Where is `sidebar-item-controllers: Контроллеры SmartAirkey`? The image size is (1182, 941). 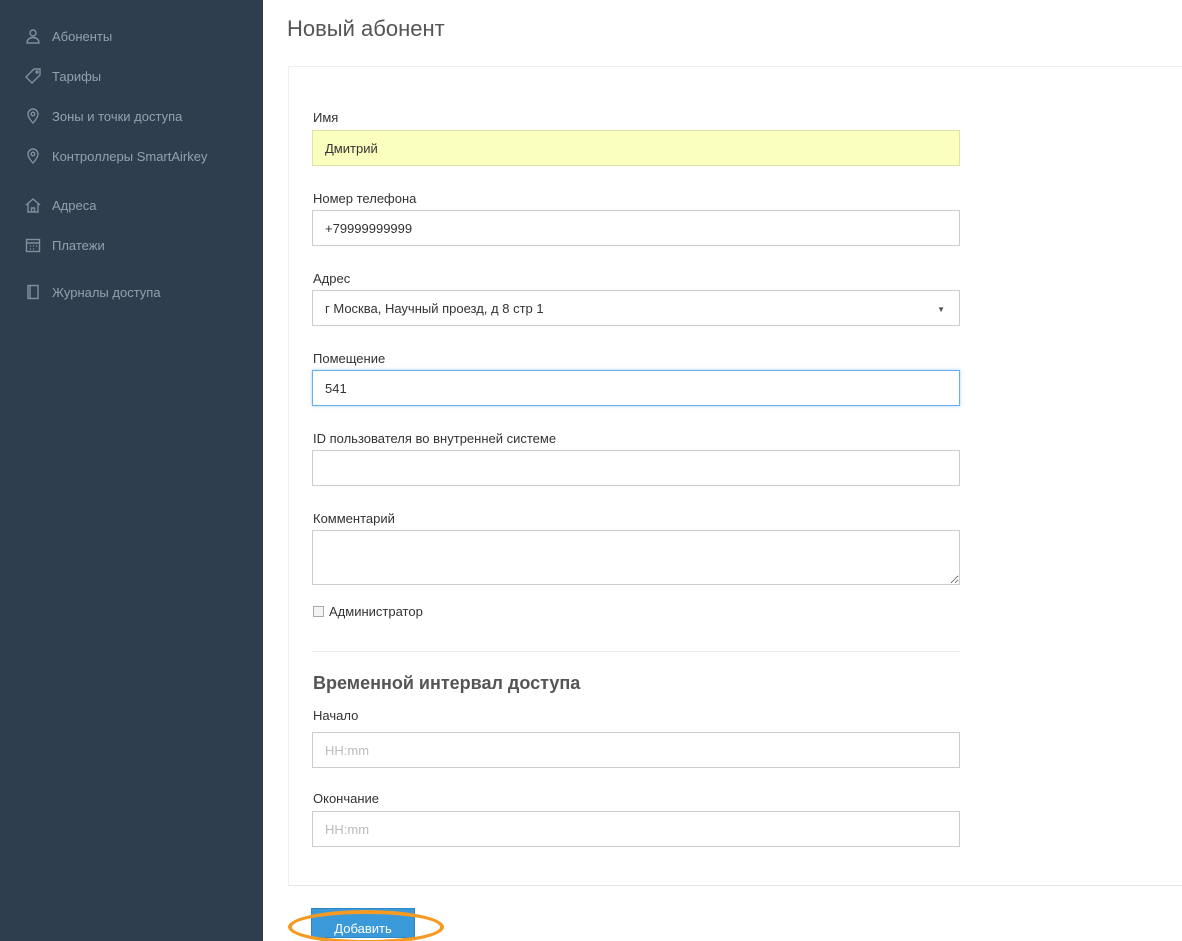
sidebar-item-controllers: Контроллеры SmartAirkey is located at coordinates (131, 156).